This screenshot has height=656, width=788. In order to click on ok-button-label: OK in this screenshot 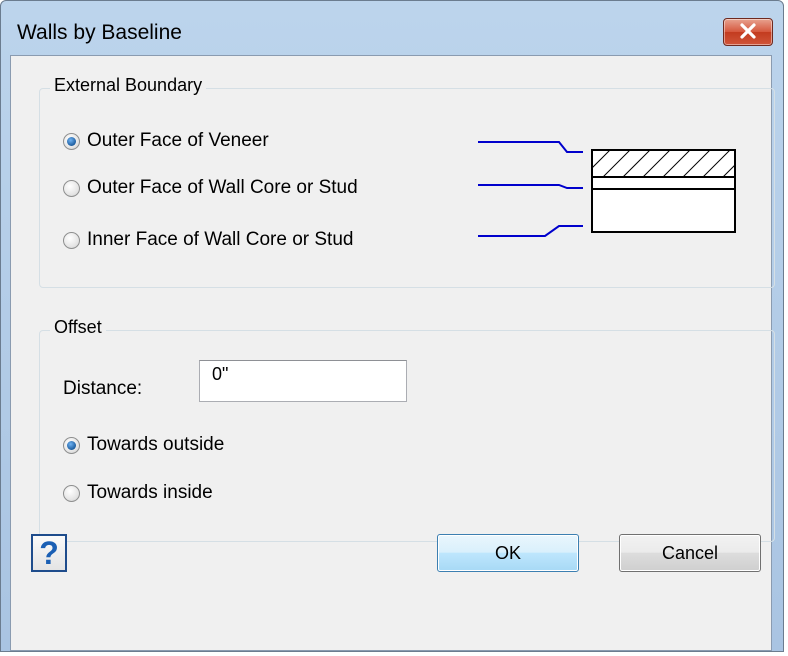, I will do `click(507, 552)`.